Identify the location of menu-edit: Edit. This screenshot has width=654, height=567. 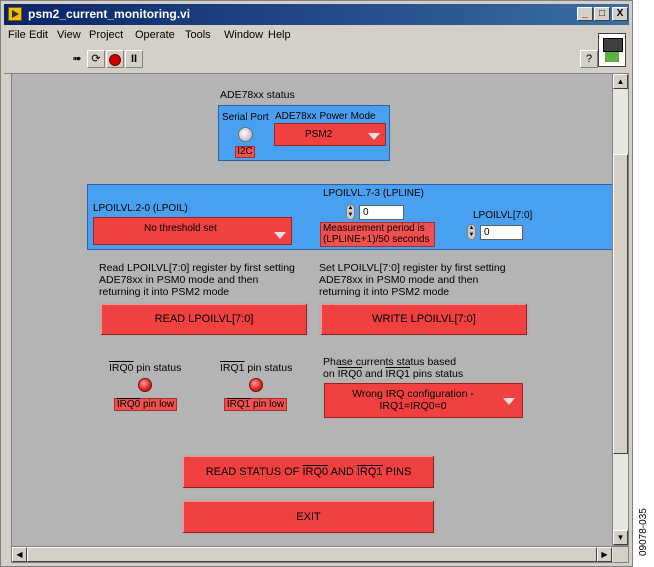
(38, 35).